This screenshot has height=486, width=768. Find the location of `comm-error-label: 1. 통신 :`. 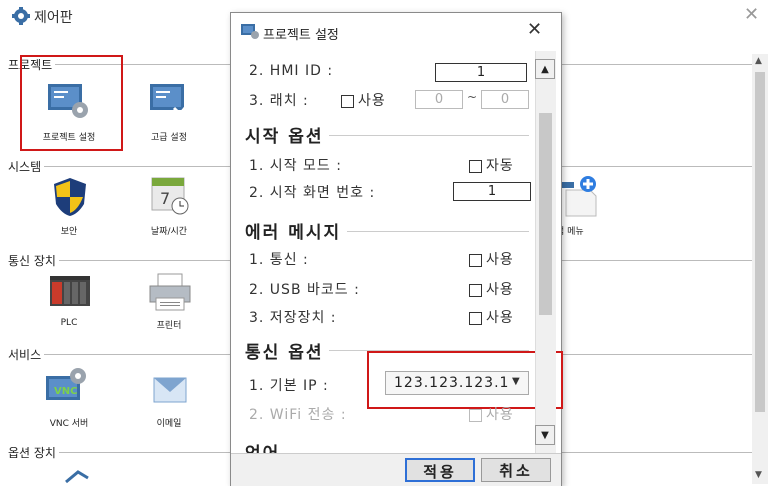

comm-error-label: 1. 통신 : is located at coordinates (279, 260).